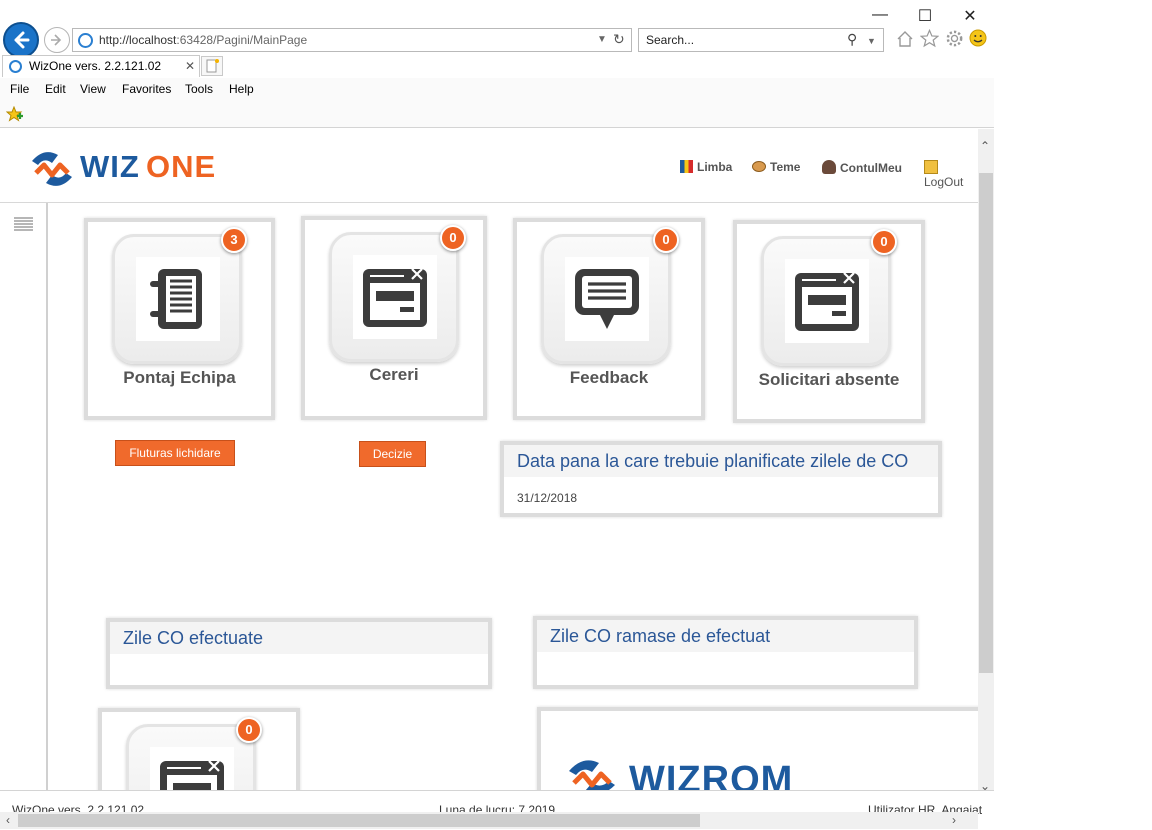  What do you see at coordinates (199, 89) in the screenshot?
I see `menu-tools: Tools` at bounding box center [199, 89].